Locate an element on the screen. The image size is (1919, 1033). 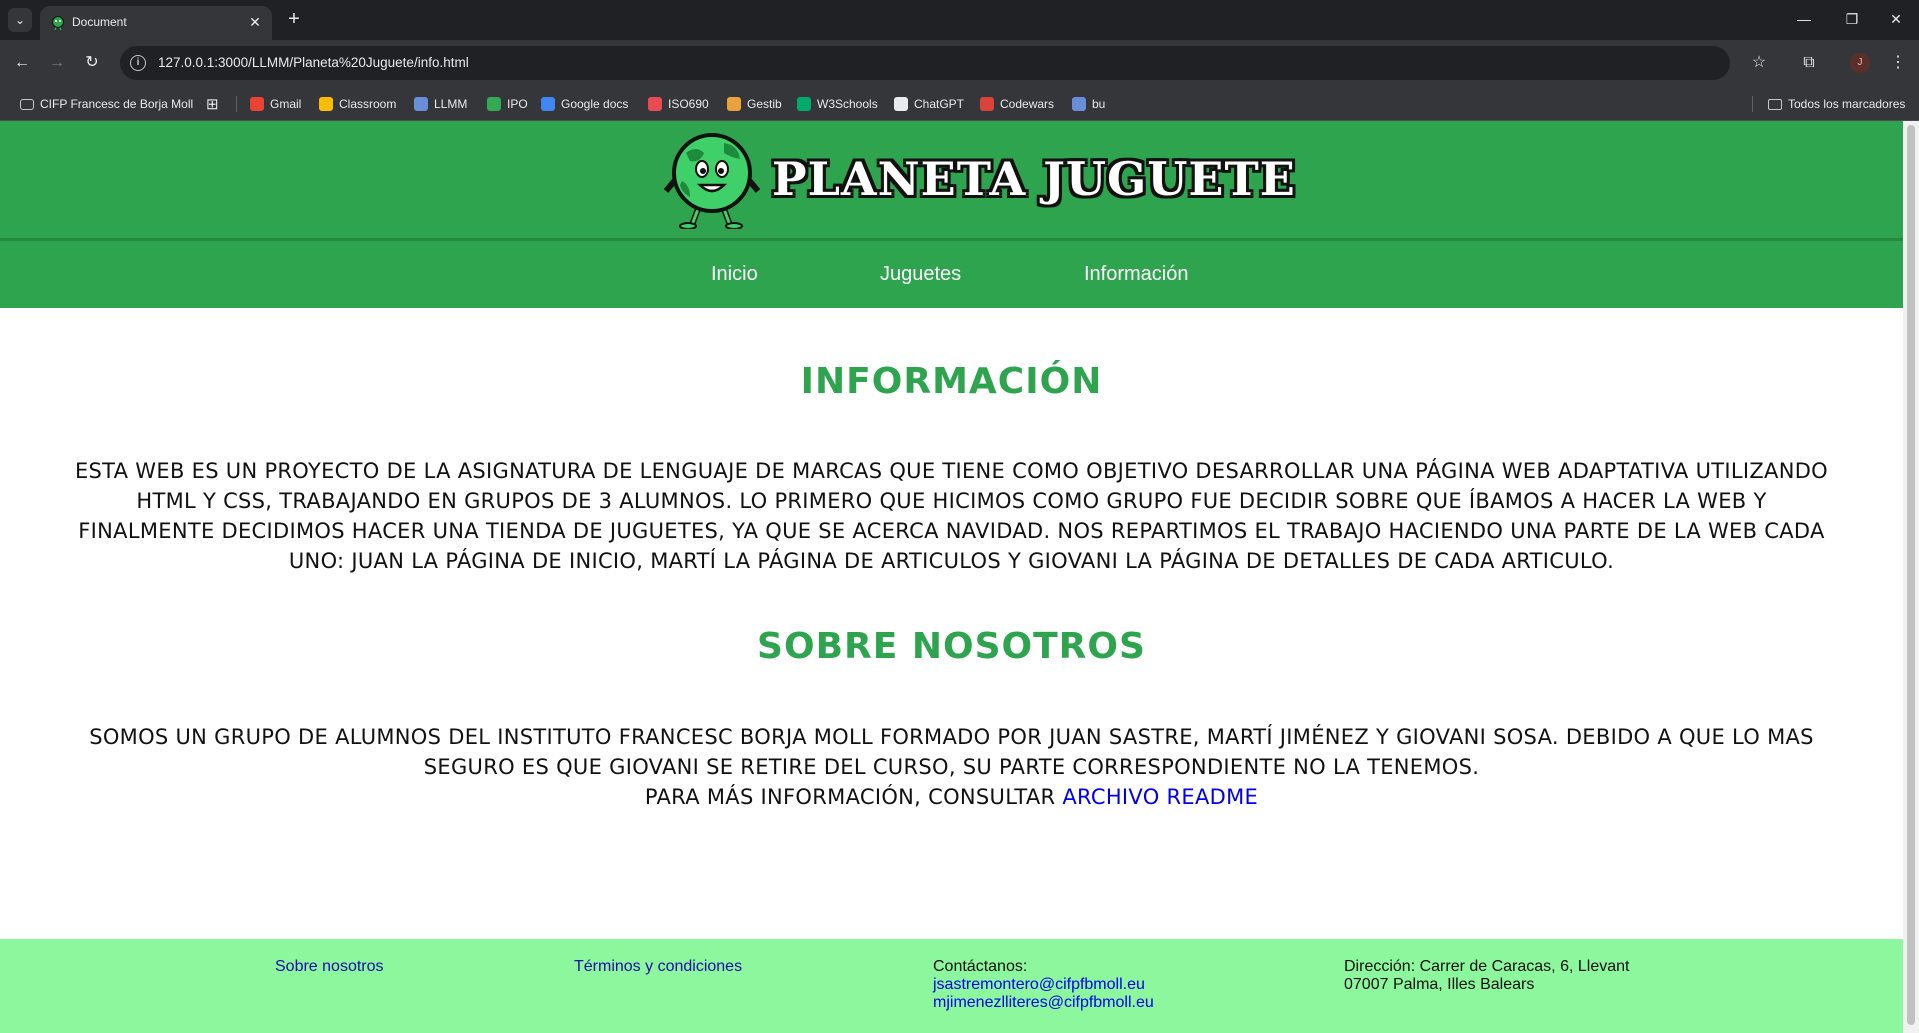
footer-terms-link: Términos y condiciones is located at coordinates (658, 967).